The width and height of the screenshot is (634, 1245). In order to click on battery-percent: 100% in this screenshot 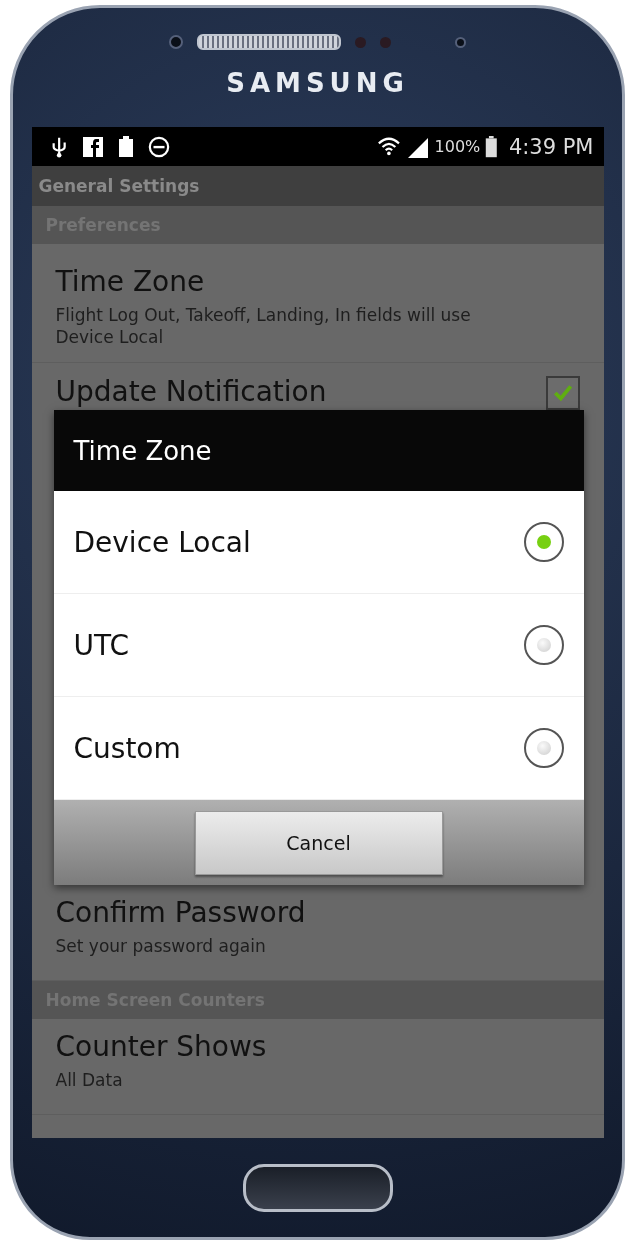, I will do `click(457, 146)`.